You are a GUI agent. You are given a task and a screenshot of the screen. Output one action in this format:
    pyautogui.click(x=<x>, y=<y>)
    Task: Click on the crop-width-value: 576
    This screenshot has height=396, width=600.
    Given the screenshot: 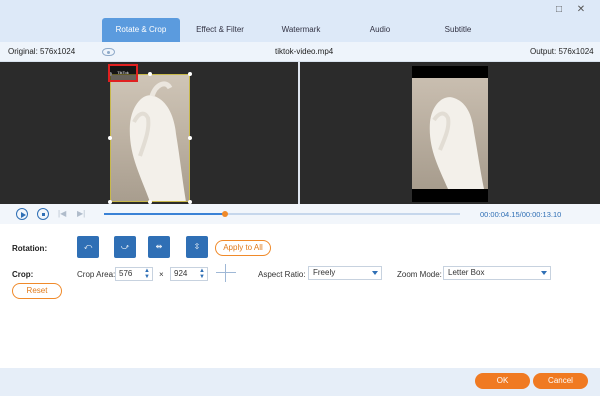 What is the action you would take?
    pyautogui.click(x=126, y=273)
    